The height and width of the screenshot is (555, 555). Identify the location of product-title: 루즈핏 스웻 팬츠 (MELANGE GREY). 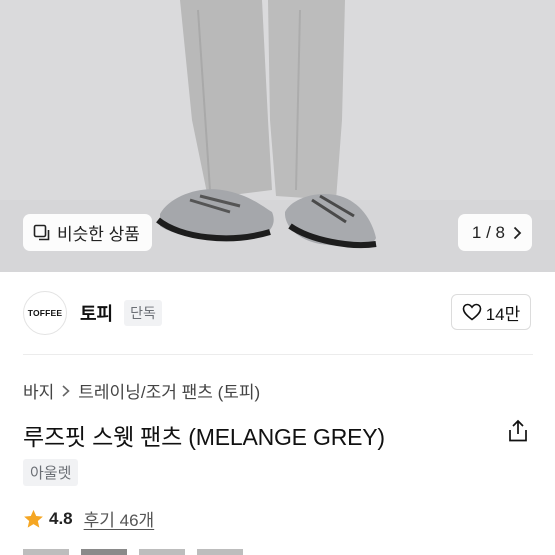
(204, 437).